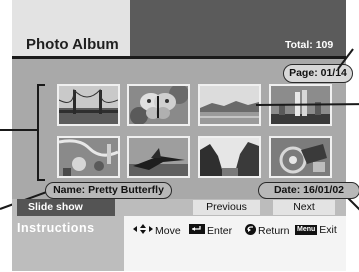  I want to click on callout-line-thumbnails, so click(19, 130).